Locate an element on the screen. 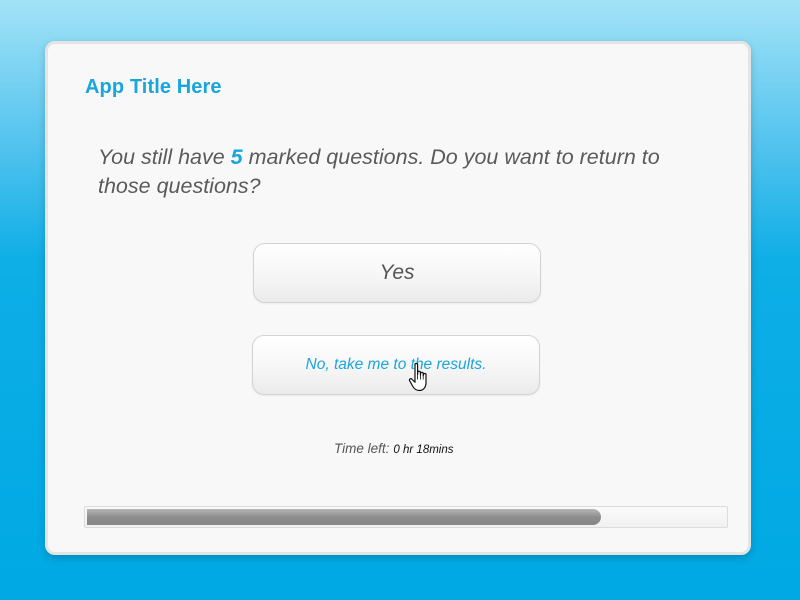 This screenshot has height=600, width=800. hand-pointer-icon is located at coordinates (417, 377).